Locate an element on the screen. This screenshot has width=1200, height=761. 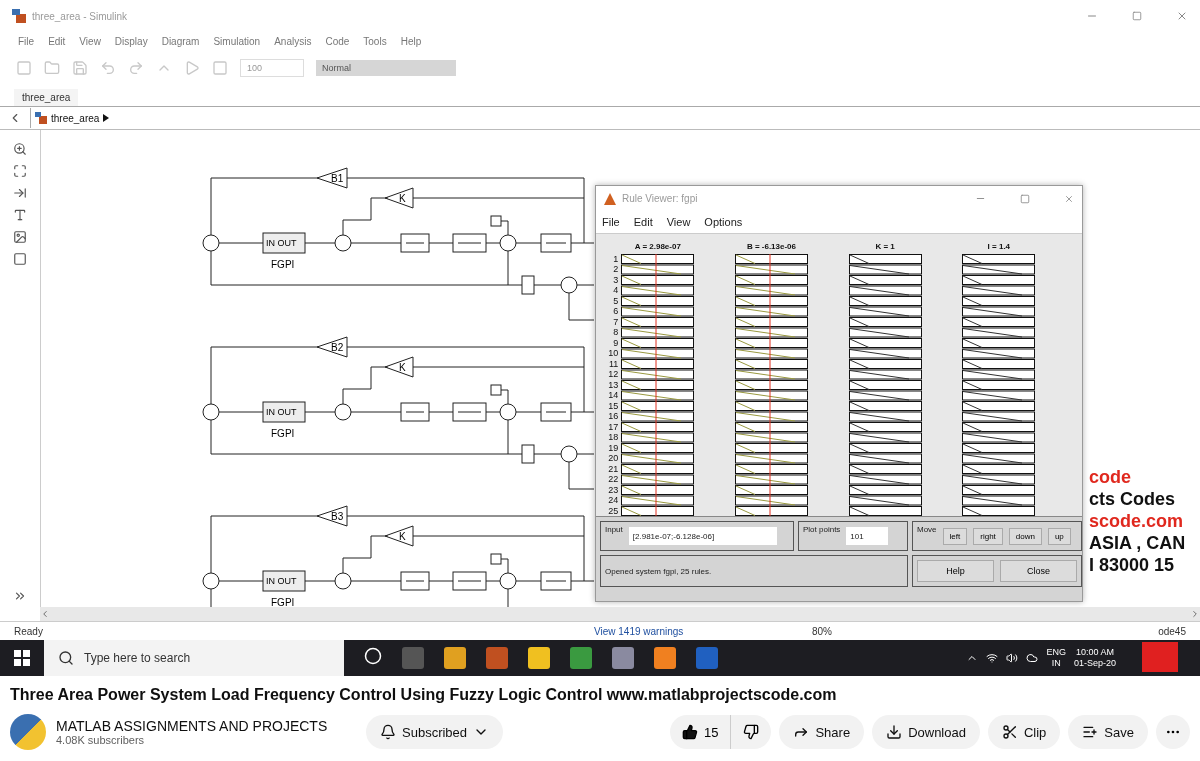
save-button: Save is located at coordinates (1108, 732).